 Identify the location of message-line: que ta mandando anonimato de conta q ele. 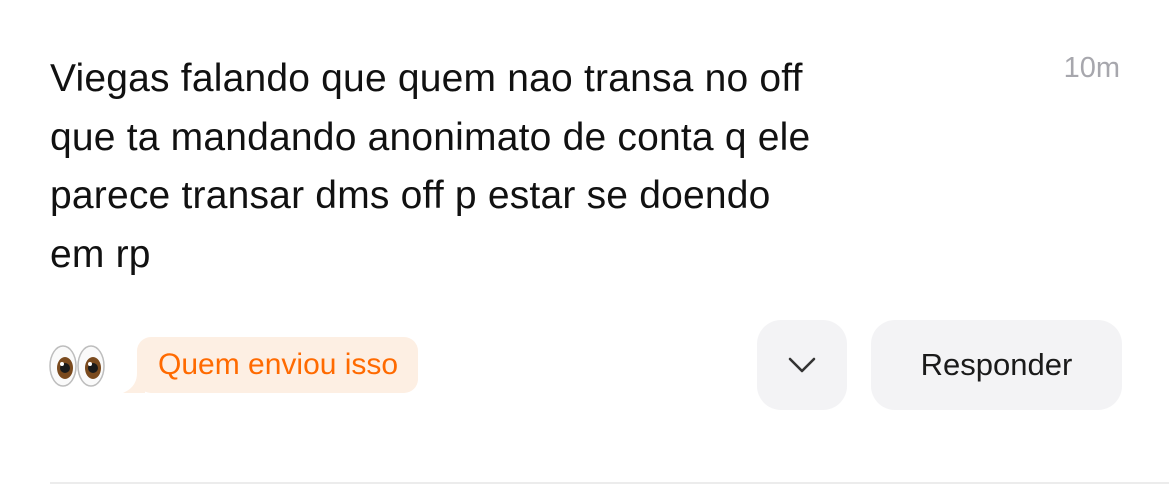
(430, 137).